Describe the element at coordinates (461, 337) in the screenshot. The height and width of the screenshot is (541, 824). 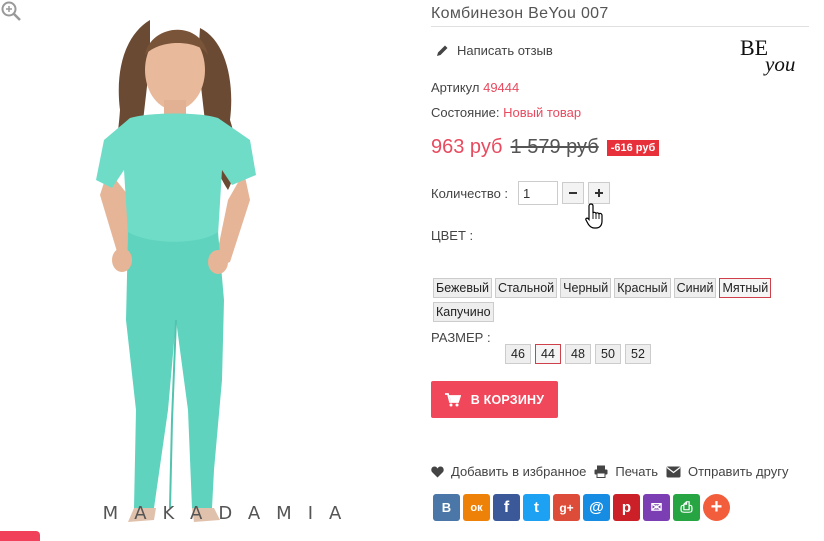
I see `size-label: РАЗМЕР :` at that location.